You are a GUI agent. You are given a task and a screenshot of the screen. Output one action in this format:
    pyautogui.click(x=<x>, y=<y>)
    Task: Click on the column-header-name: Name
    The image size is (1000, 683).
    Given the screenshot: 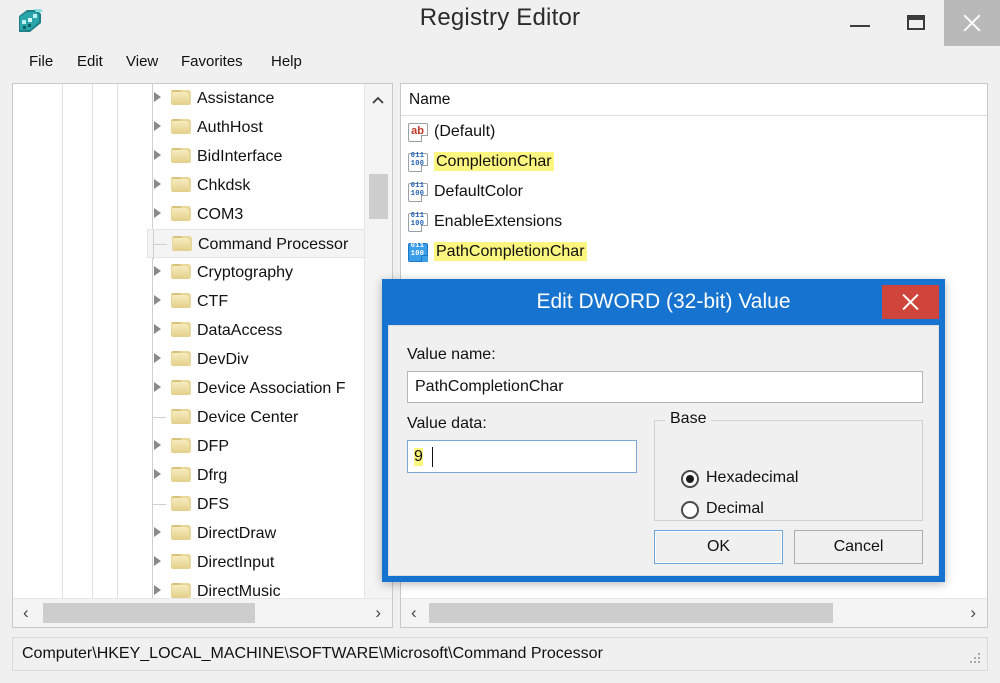 What is the action you would take?
    pyautogui.click(x=694, y=99)
    